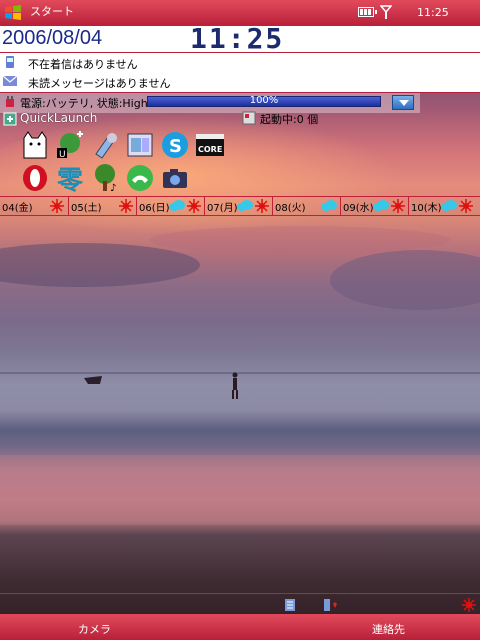 This screenshot has width=480, height=640. Describe the element at coordinates (210, 149) in the screenshot. I see `svg-text: CORE` at that location.